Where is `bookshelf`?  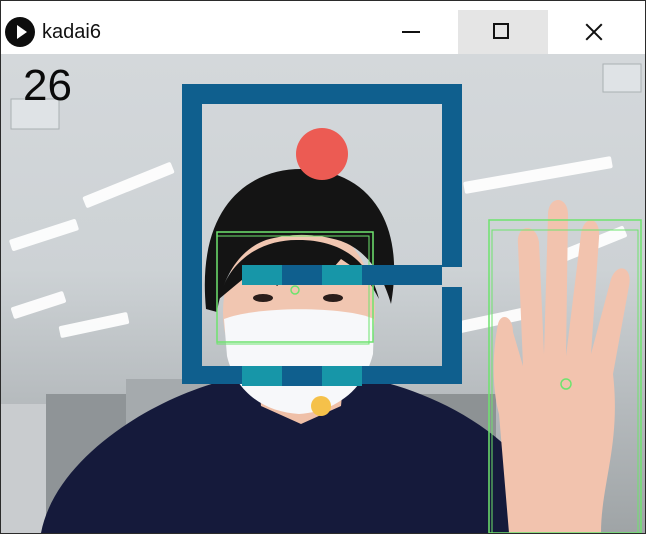 bookshelf is located at coordinates (23, 468).